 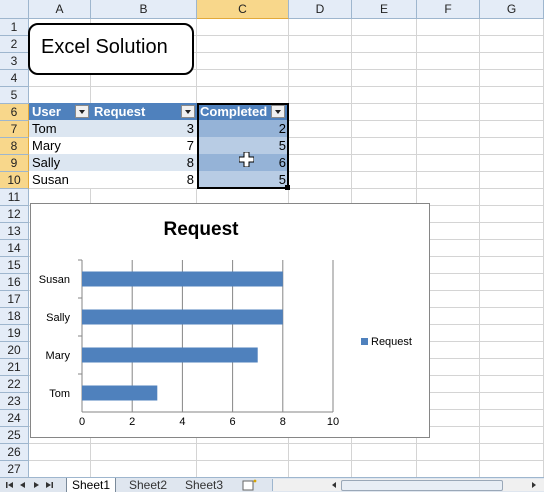 What do you see at coordinates (14, 248) in the screenshot?
I see `row-header-14: 14` at bounding box center [14, 248].